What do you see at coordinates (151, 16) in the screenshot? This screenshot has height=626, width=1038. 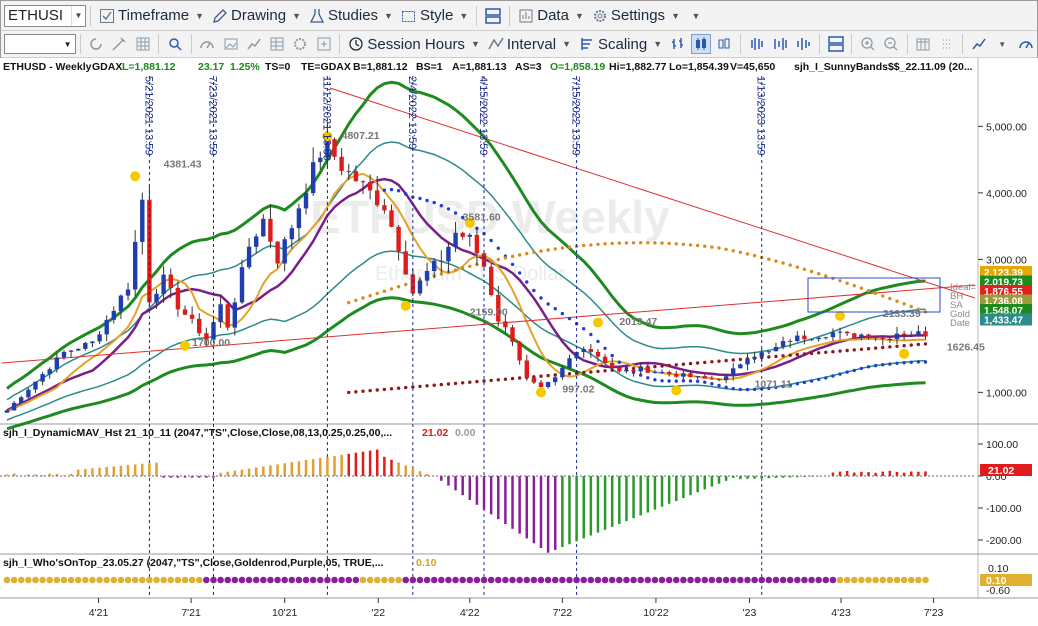 I see `timeframe-button: Timeframe ▼` at bounding box center [151, 16].